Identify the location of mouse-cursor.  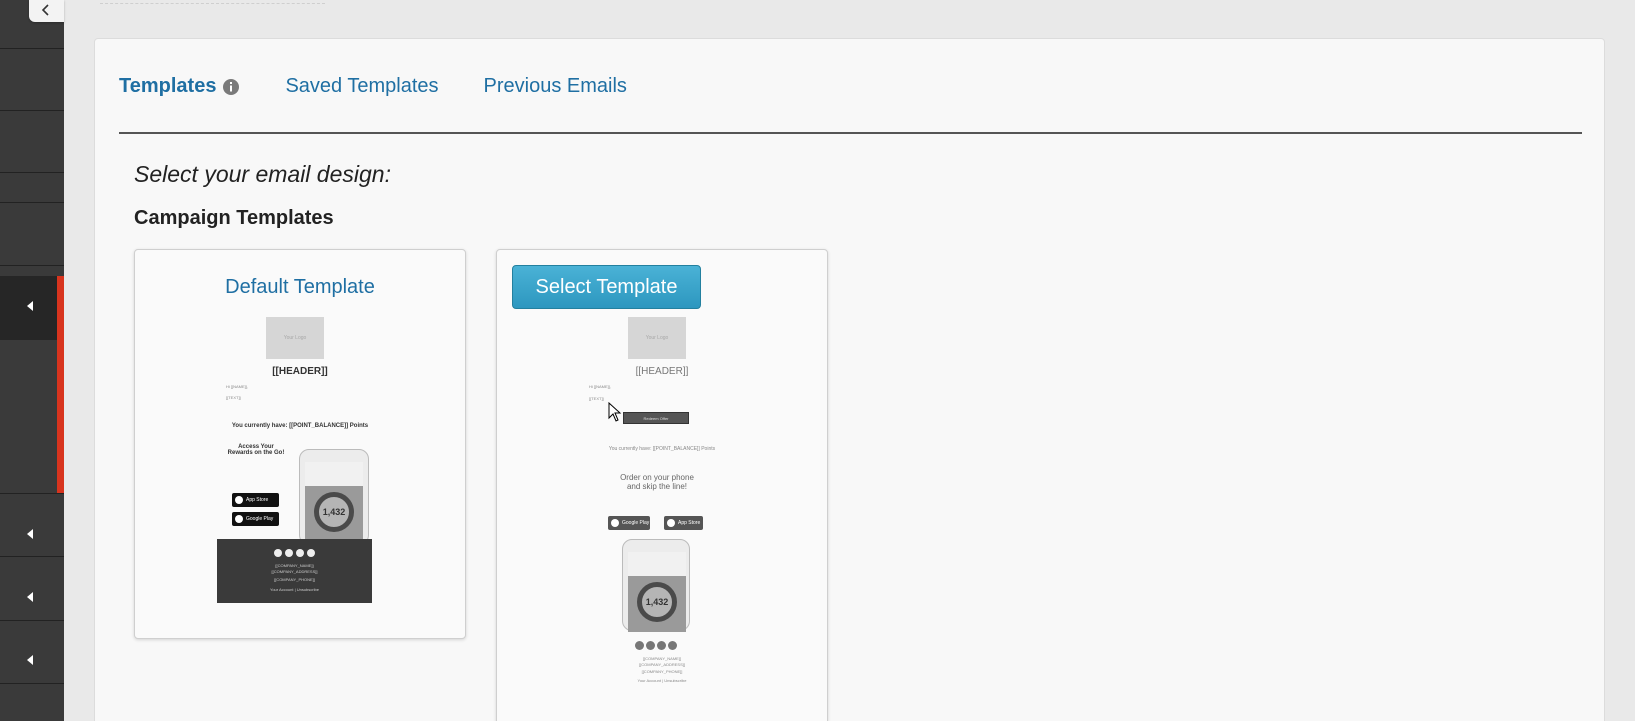
(615, 414).